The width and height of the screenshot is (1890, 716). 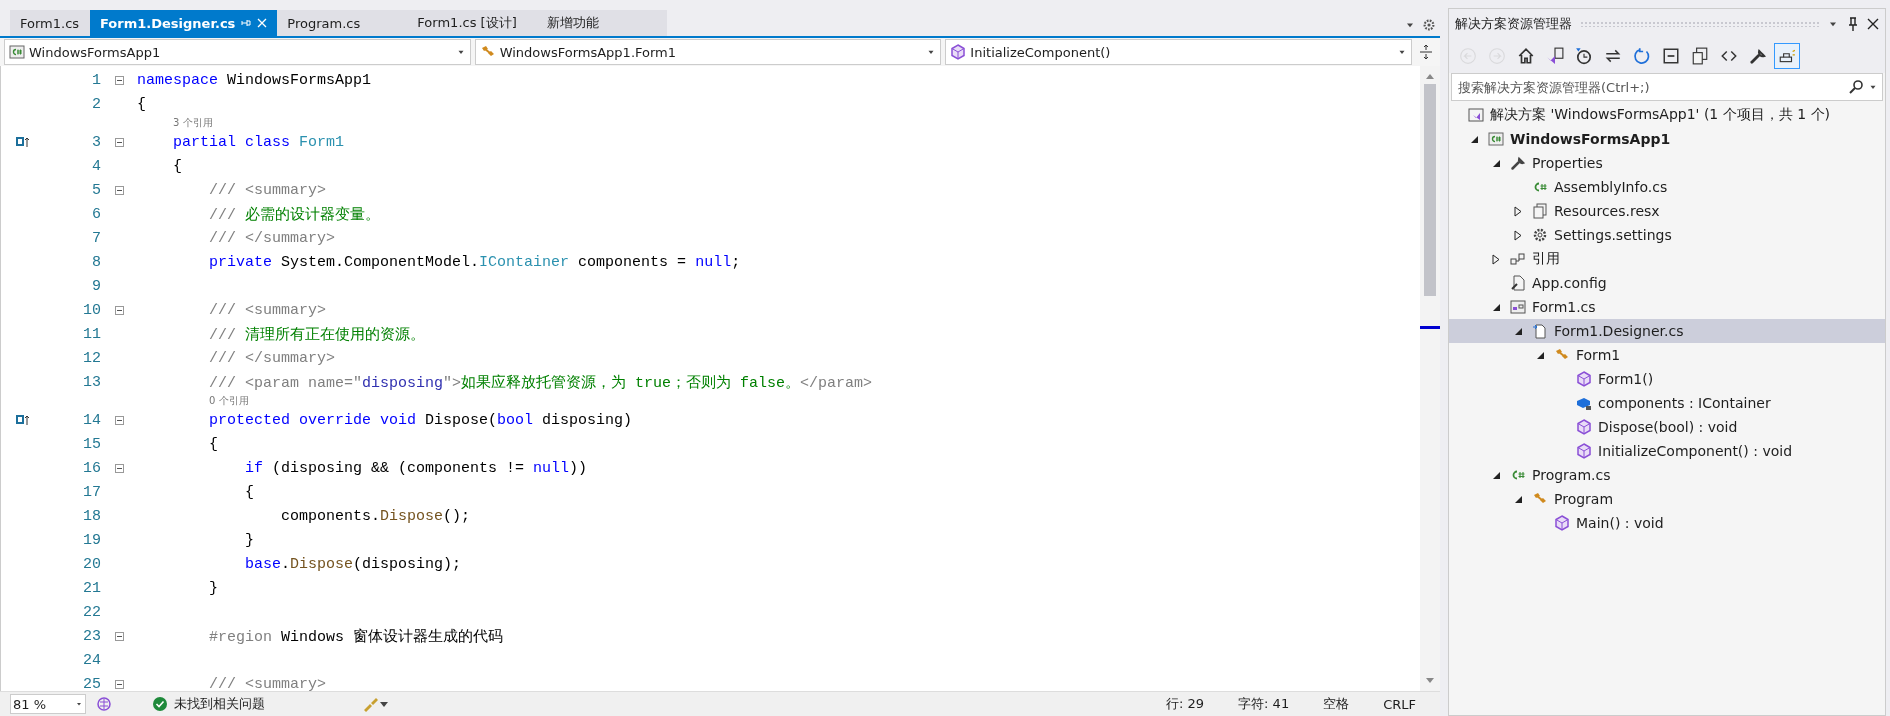 What do you see at coordinates (1667, 283) in the screenshot?
I see `tree-item: App.config` at bounding box center [1667, 283].